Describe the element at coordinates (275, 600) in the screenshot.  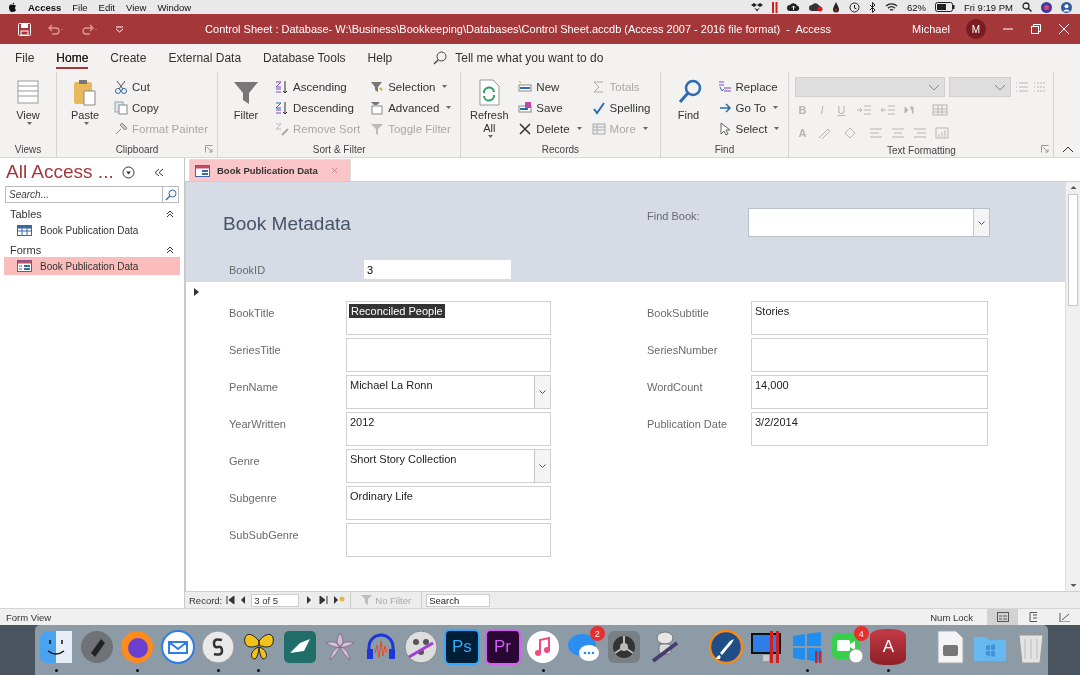
I see `record-position-field: 3 of 5` at that location.